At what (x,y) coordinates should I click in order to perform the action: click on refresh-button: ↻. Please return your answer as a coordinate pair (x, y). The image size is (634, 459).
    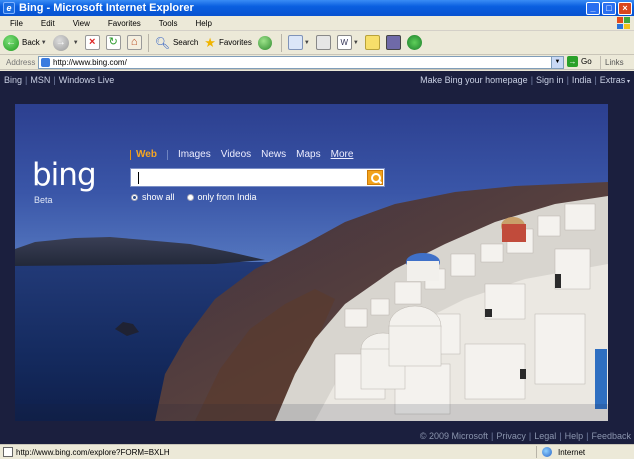
    Looking at the image, I should click on (113, 43).